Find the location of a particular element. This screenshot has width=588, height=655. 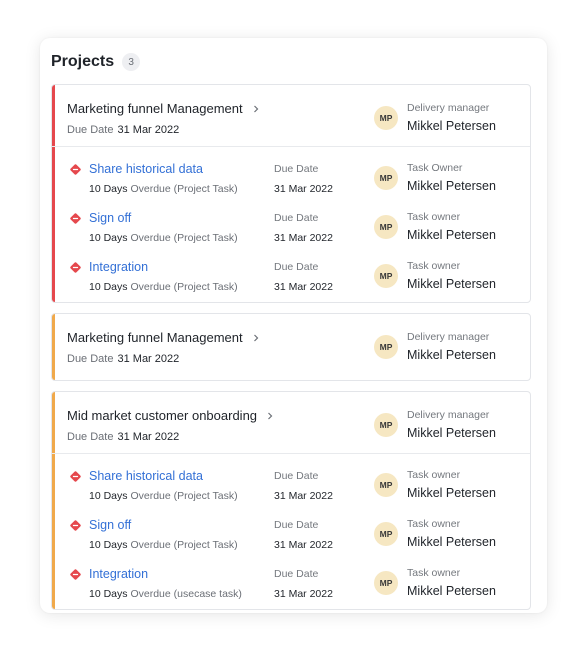

project-name-link: Mid market customer onboarding is located at coordinates (170, 415).